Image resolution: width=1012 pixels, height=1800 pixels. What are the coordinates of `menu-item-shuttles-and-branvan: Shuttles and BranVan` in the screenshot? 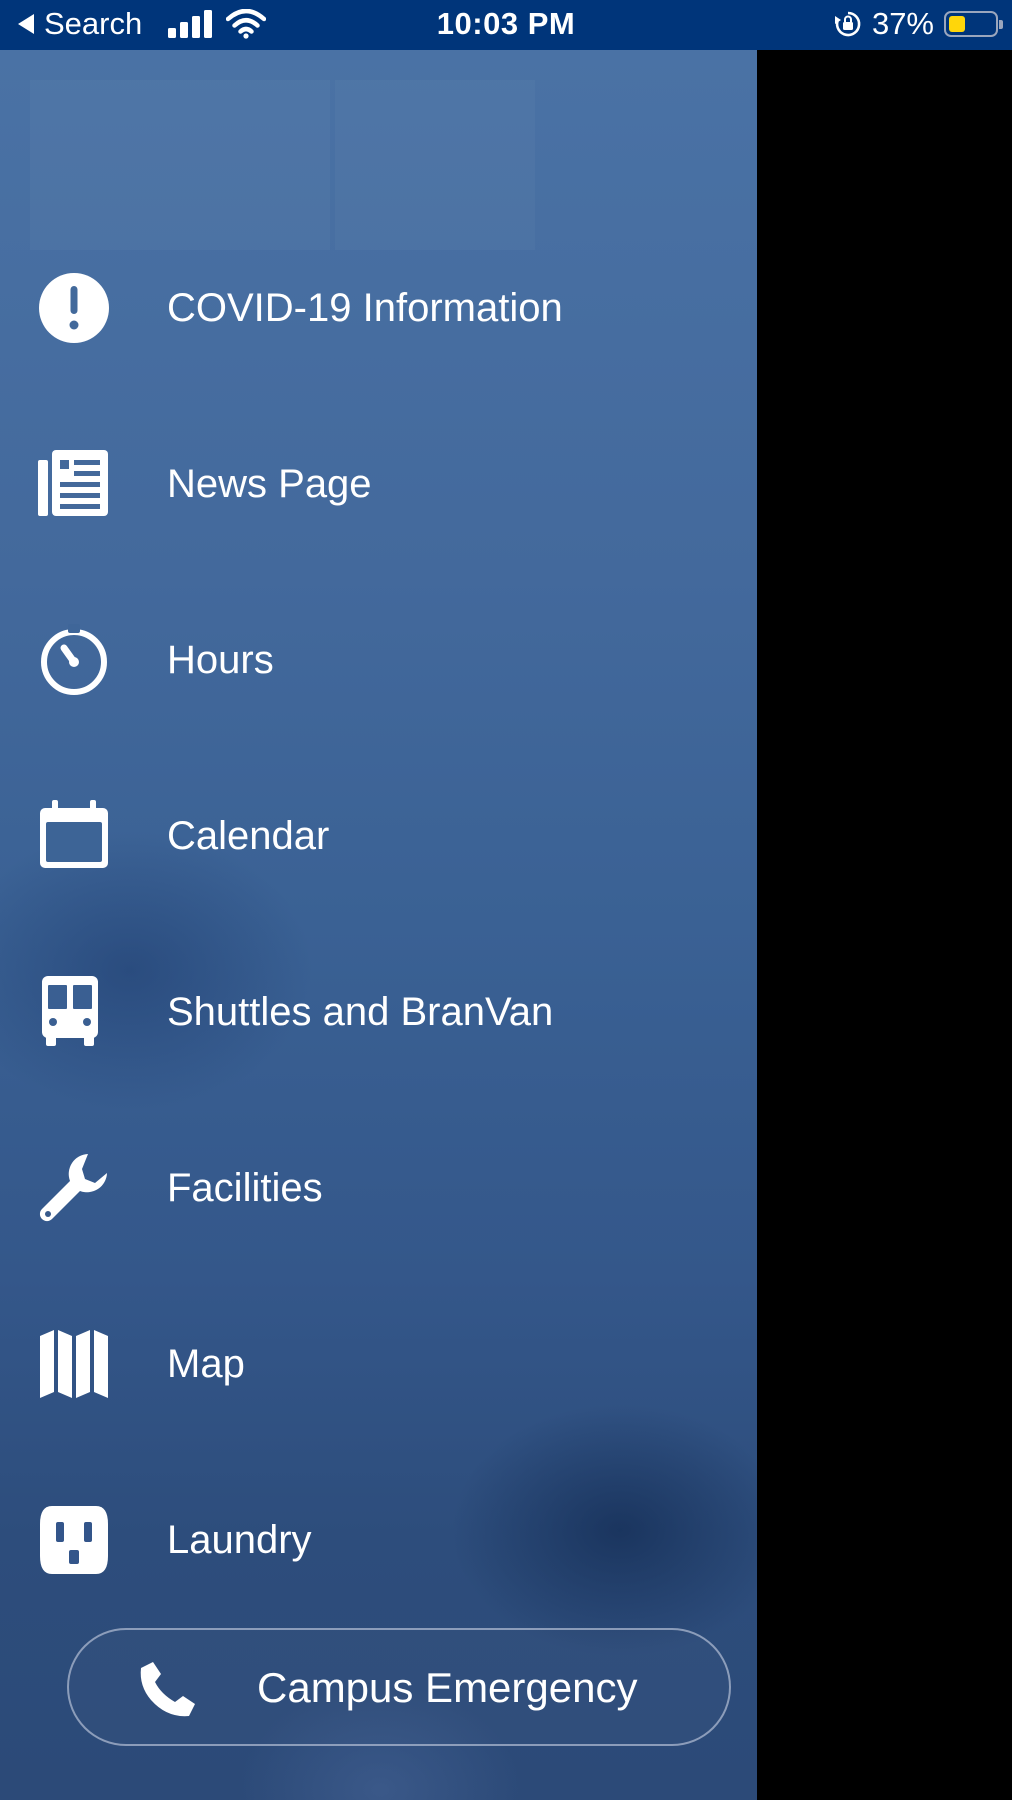 It's located at (378, 1012).